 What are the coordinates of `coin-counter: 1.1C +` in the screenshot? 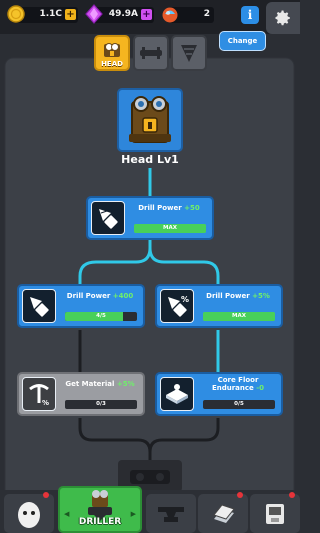 It's located at (42, 14).